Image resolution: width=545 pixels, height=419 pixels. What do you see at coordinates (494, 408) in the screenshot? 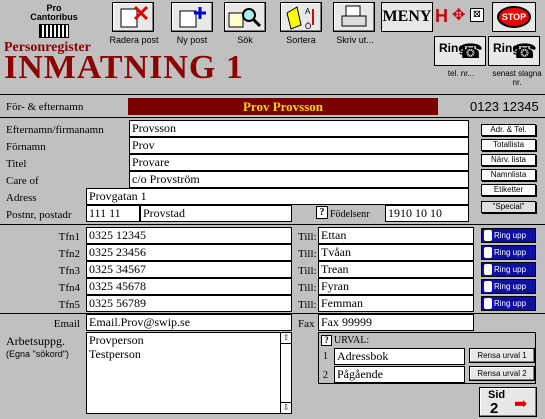
I see `sid-number: 2` at bounding box center [494, 408].